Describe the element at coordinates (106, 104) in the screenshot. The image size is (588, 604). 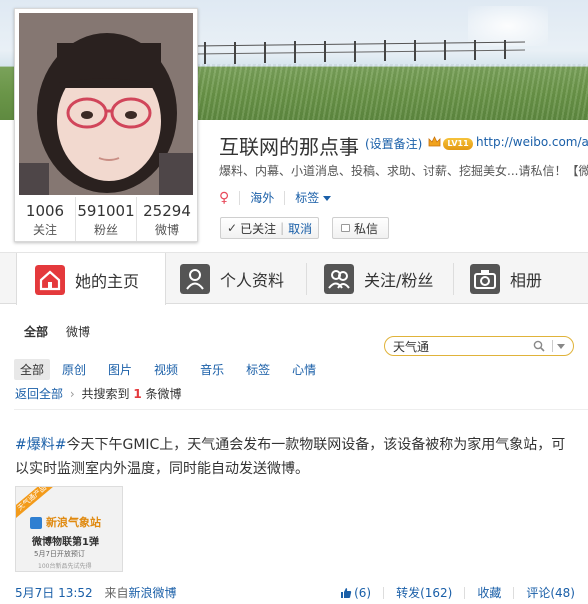
I see `avatar` at that location.